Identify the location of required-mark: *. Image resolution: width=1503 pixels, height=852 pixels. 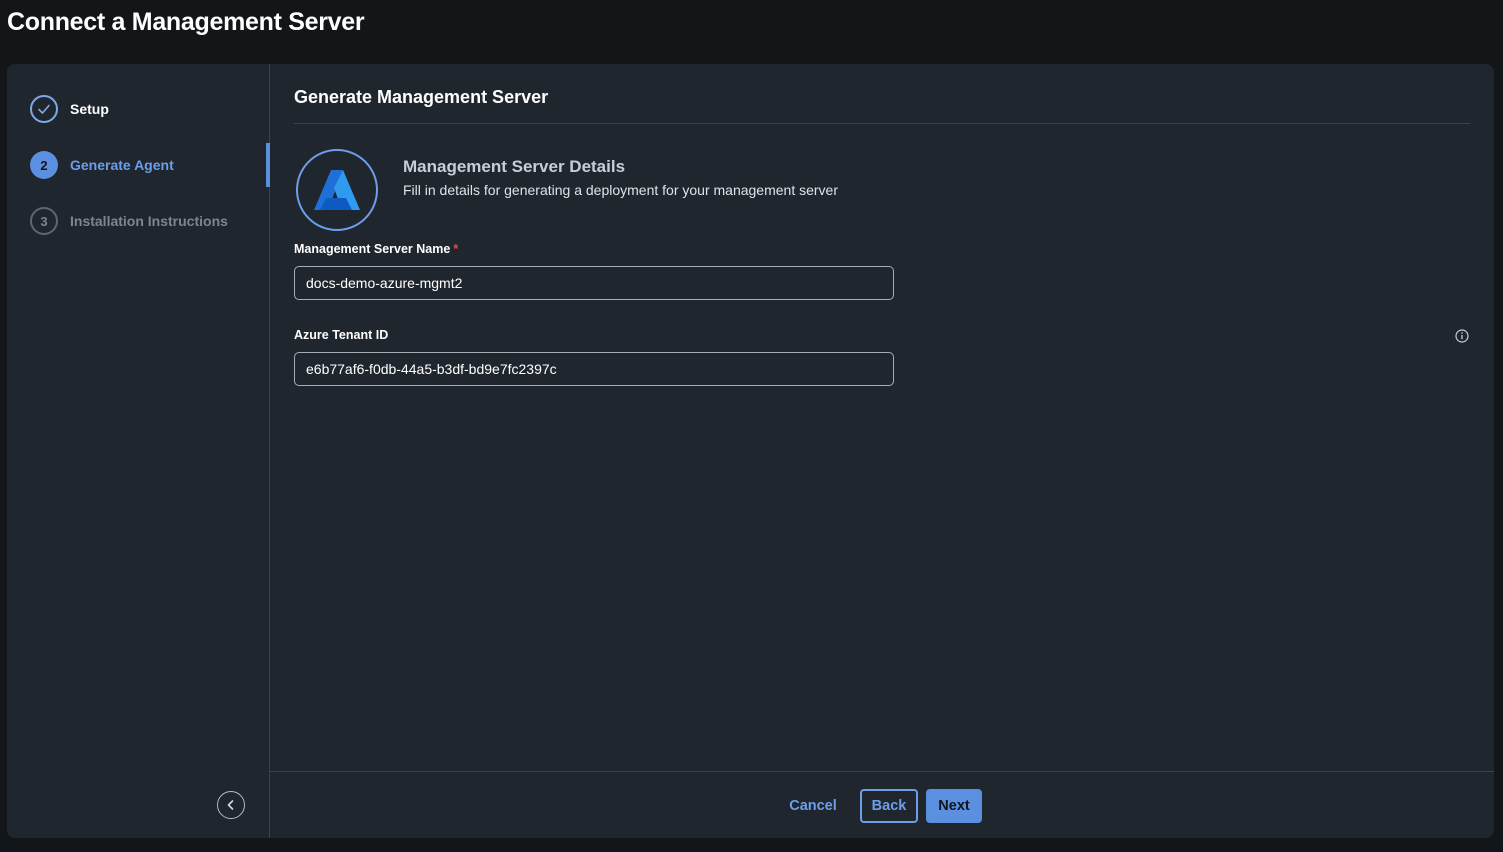
(456, 249).